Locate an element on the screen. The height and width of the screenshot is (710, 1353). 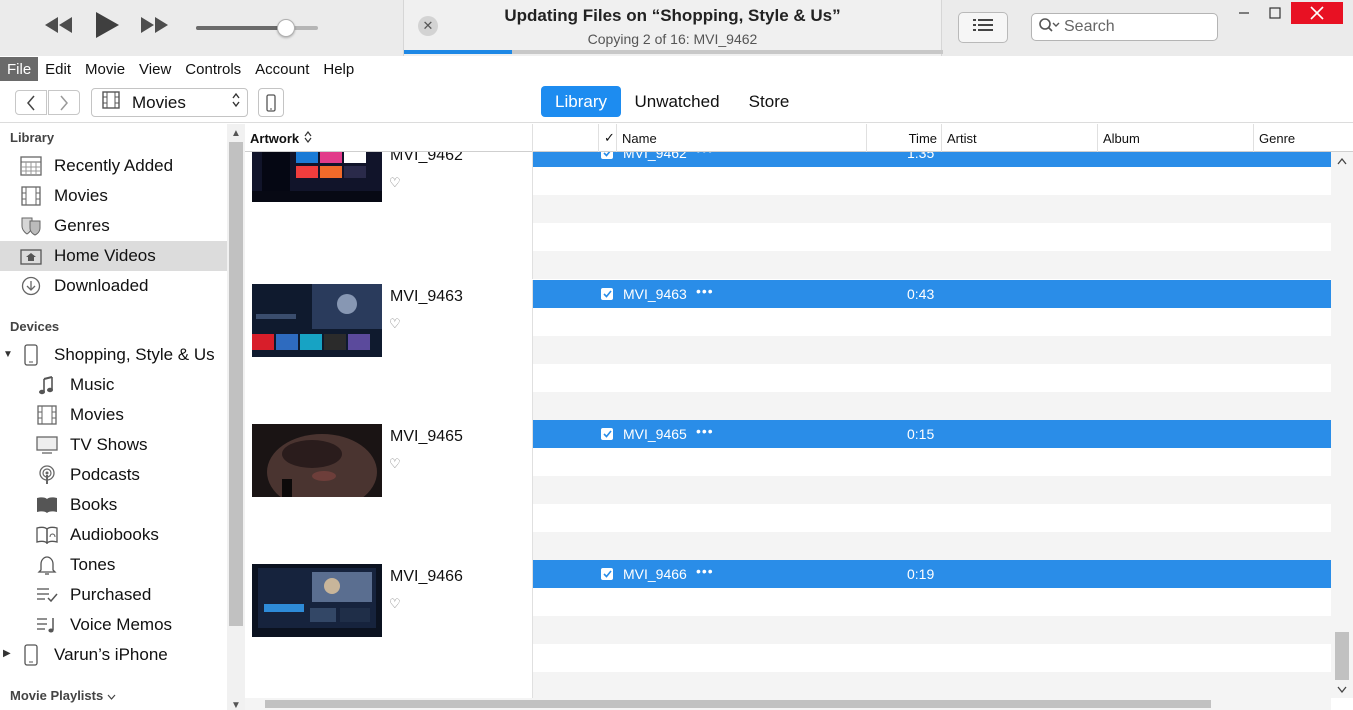
menu-movie: Movie is located at coordinates (105, 69).